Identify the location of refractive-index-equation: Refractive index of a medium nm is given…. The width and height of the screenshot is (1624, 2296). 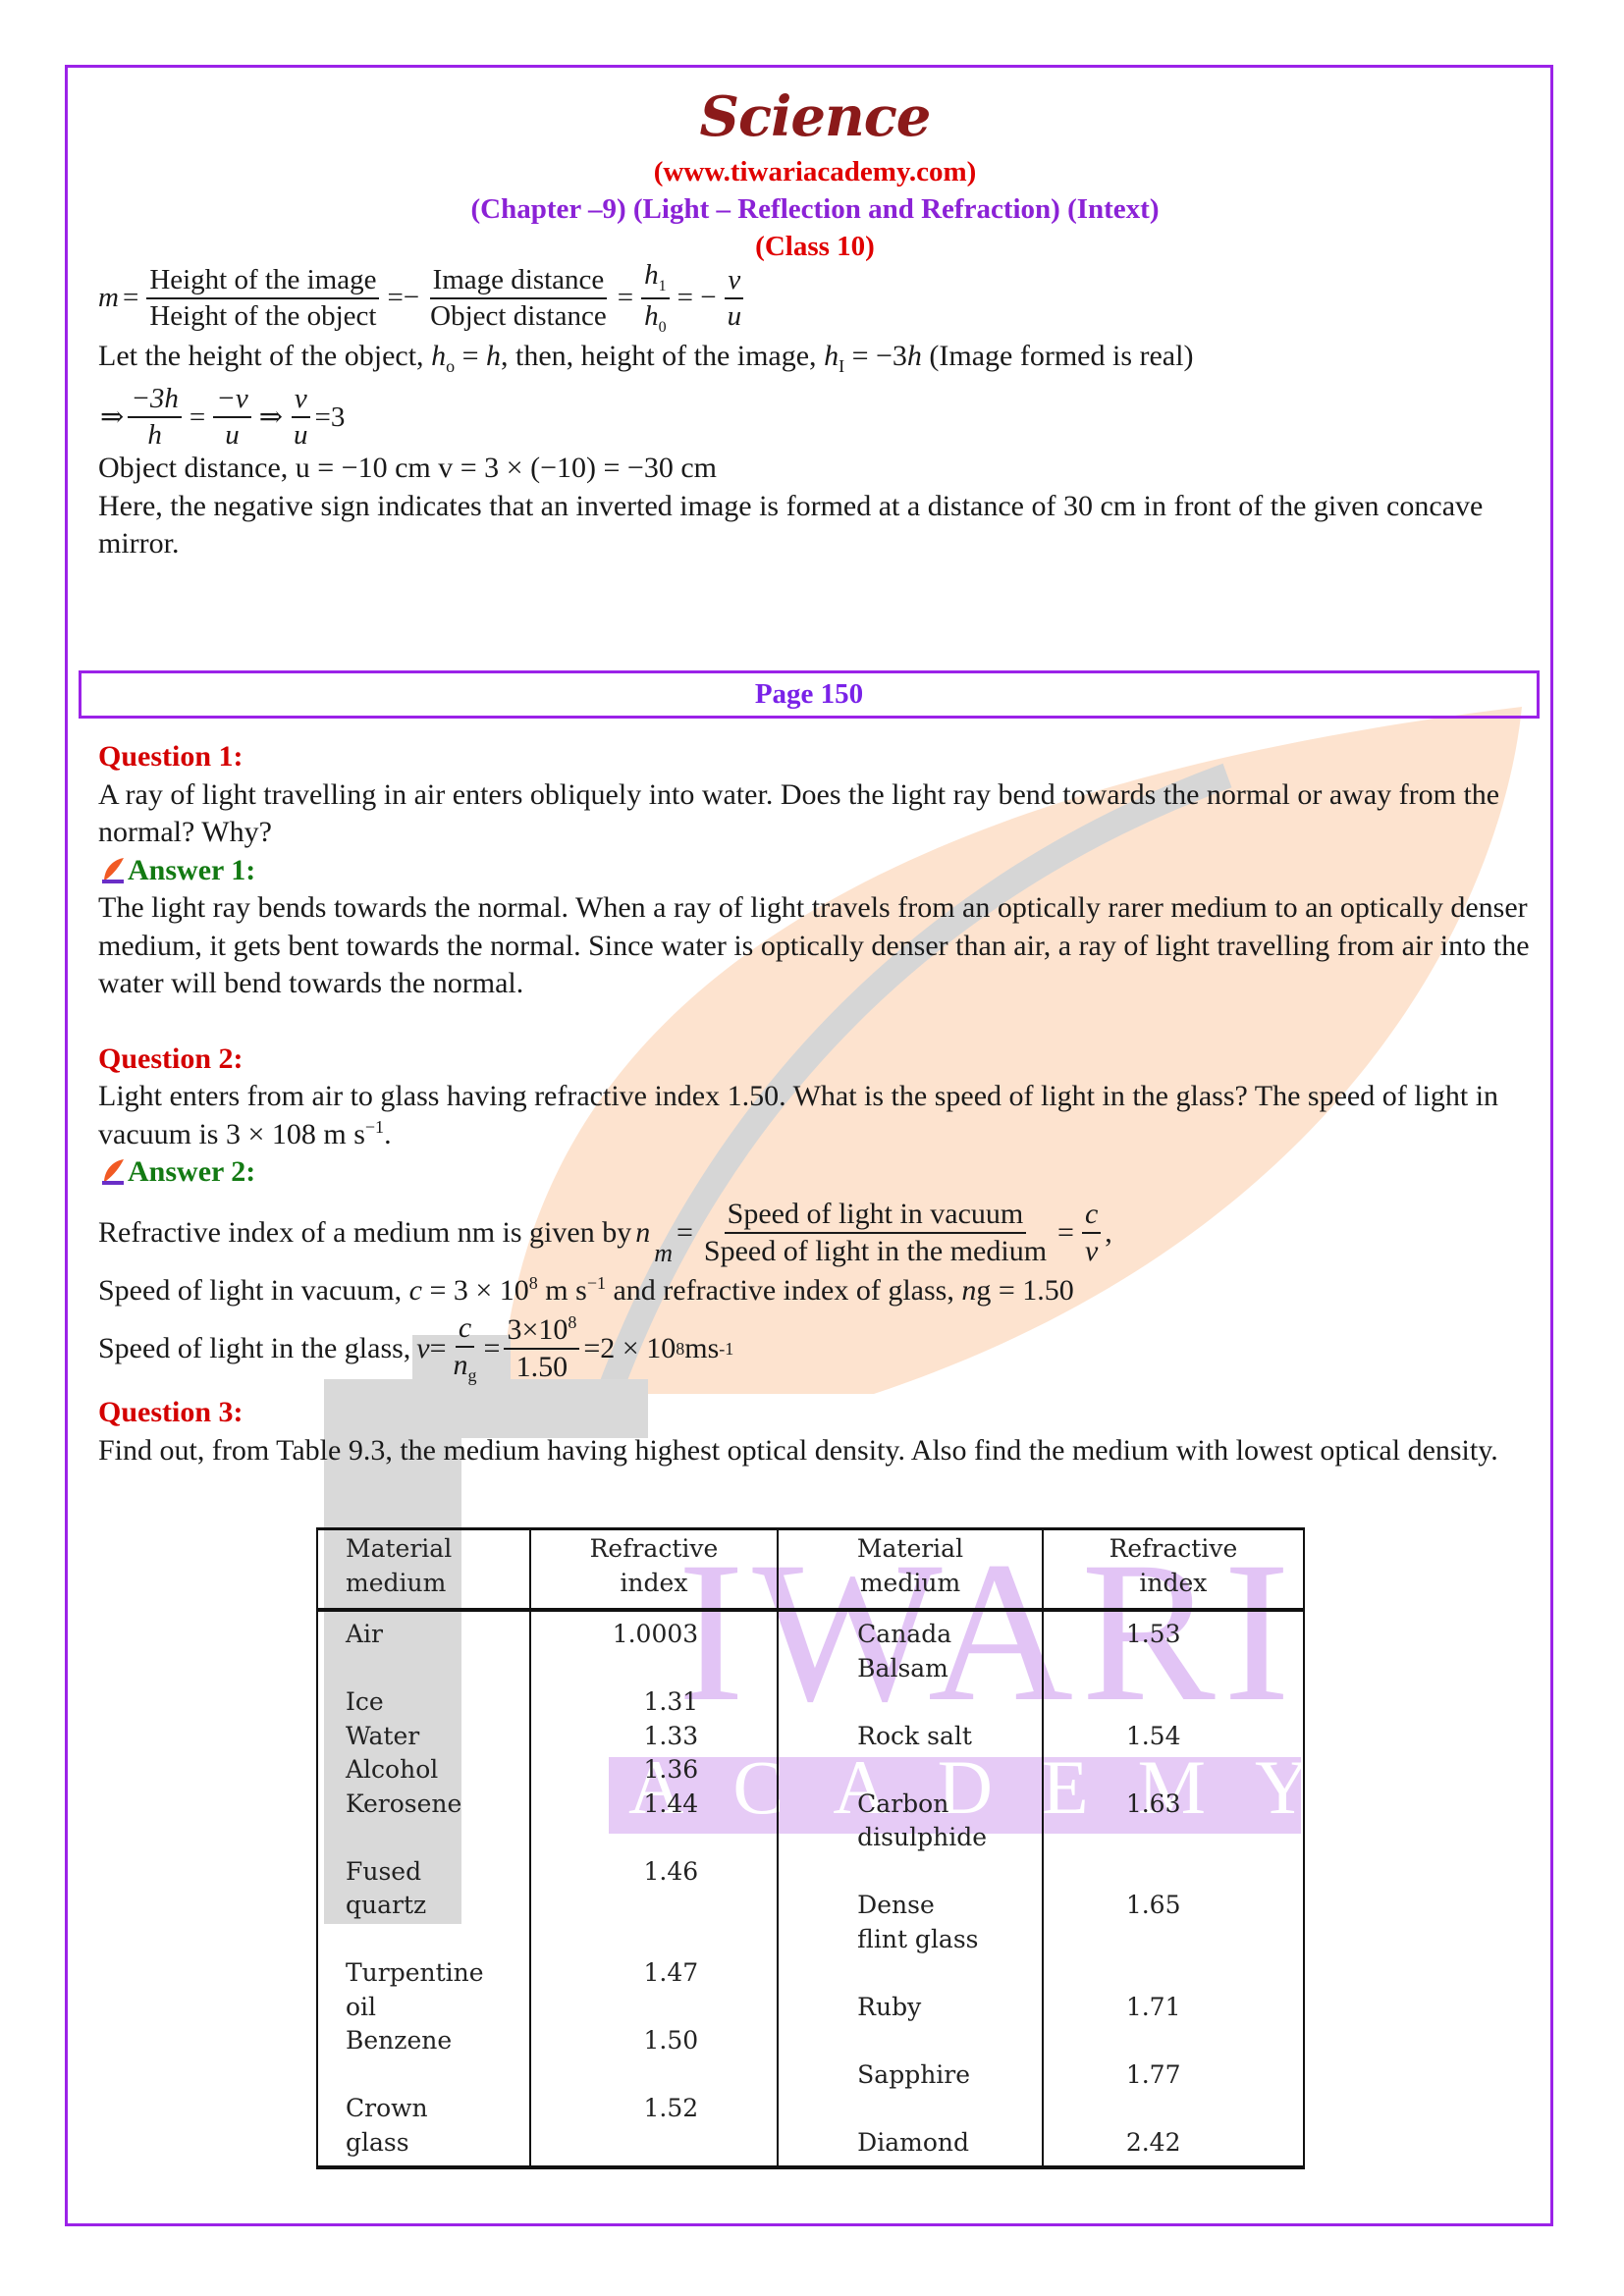
(605, 1232).